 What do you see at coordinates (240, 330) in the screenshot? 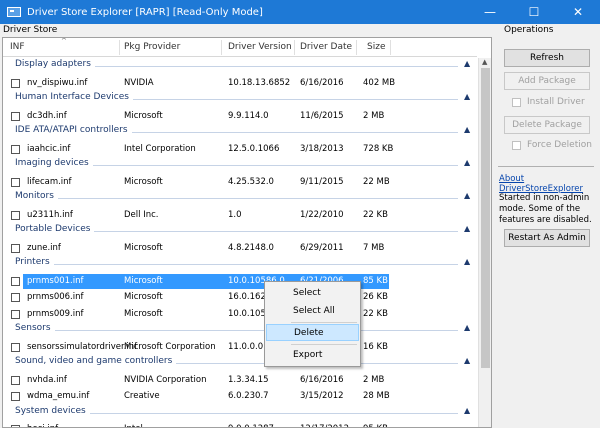
I see `group-header: Sensors ▲` at bounding box center [240, 330].